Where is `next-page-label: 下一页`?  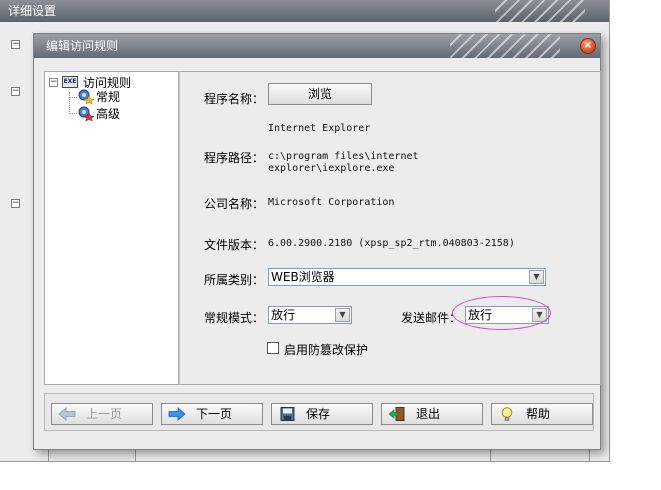
next-page-label: 下一页 is located at coordinates (214, 414).